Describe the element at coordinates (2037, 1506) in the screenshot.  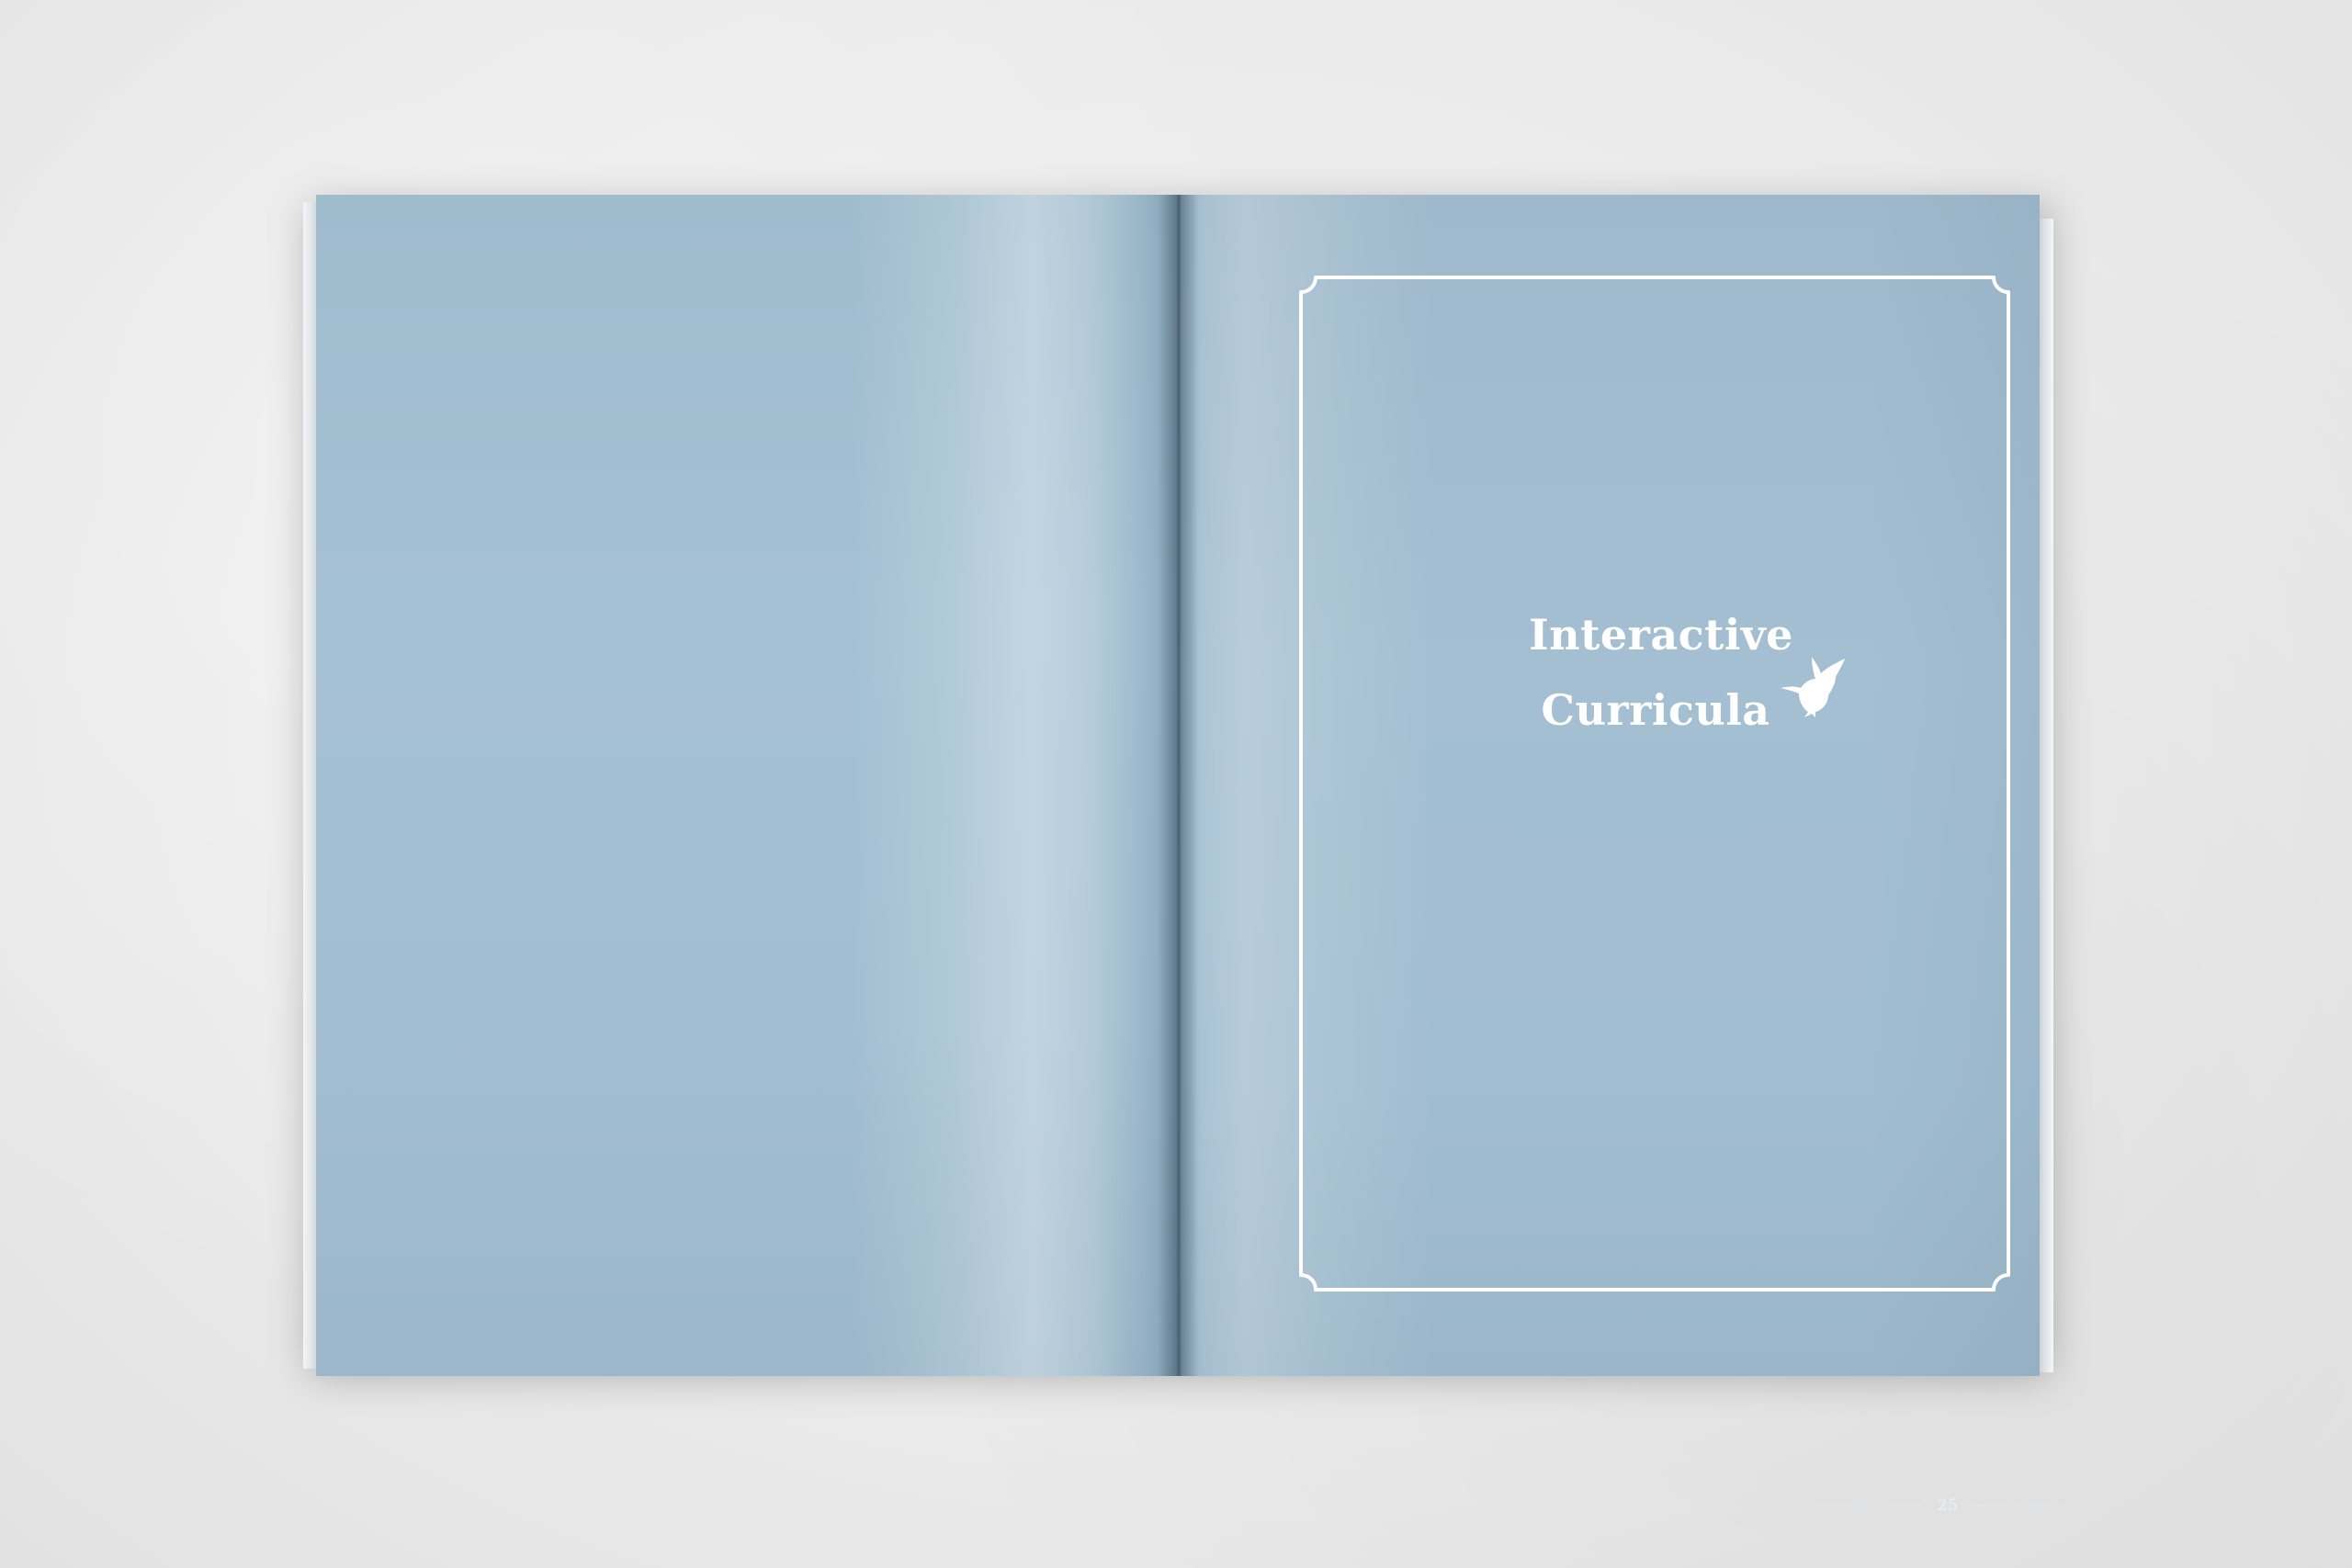
I see `footer-rule-right` at that location.